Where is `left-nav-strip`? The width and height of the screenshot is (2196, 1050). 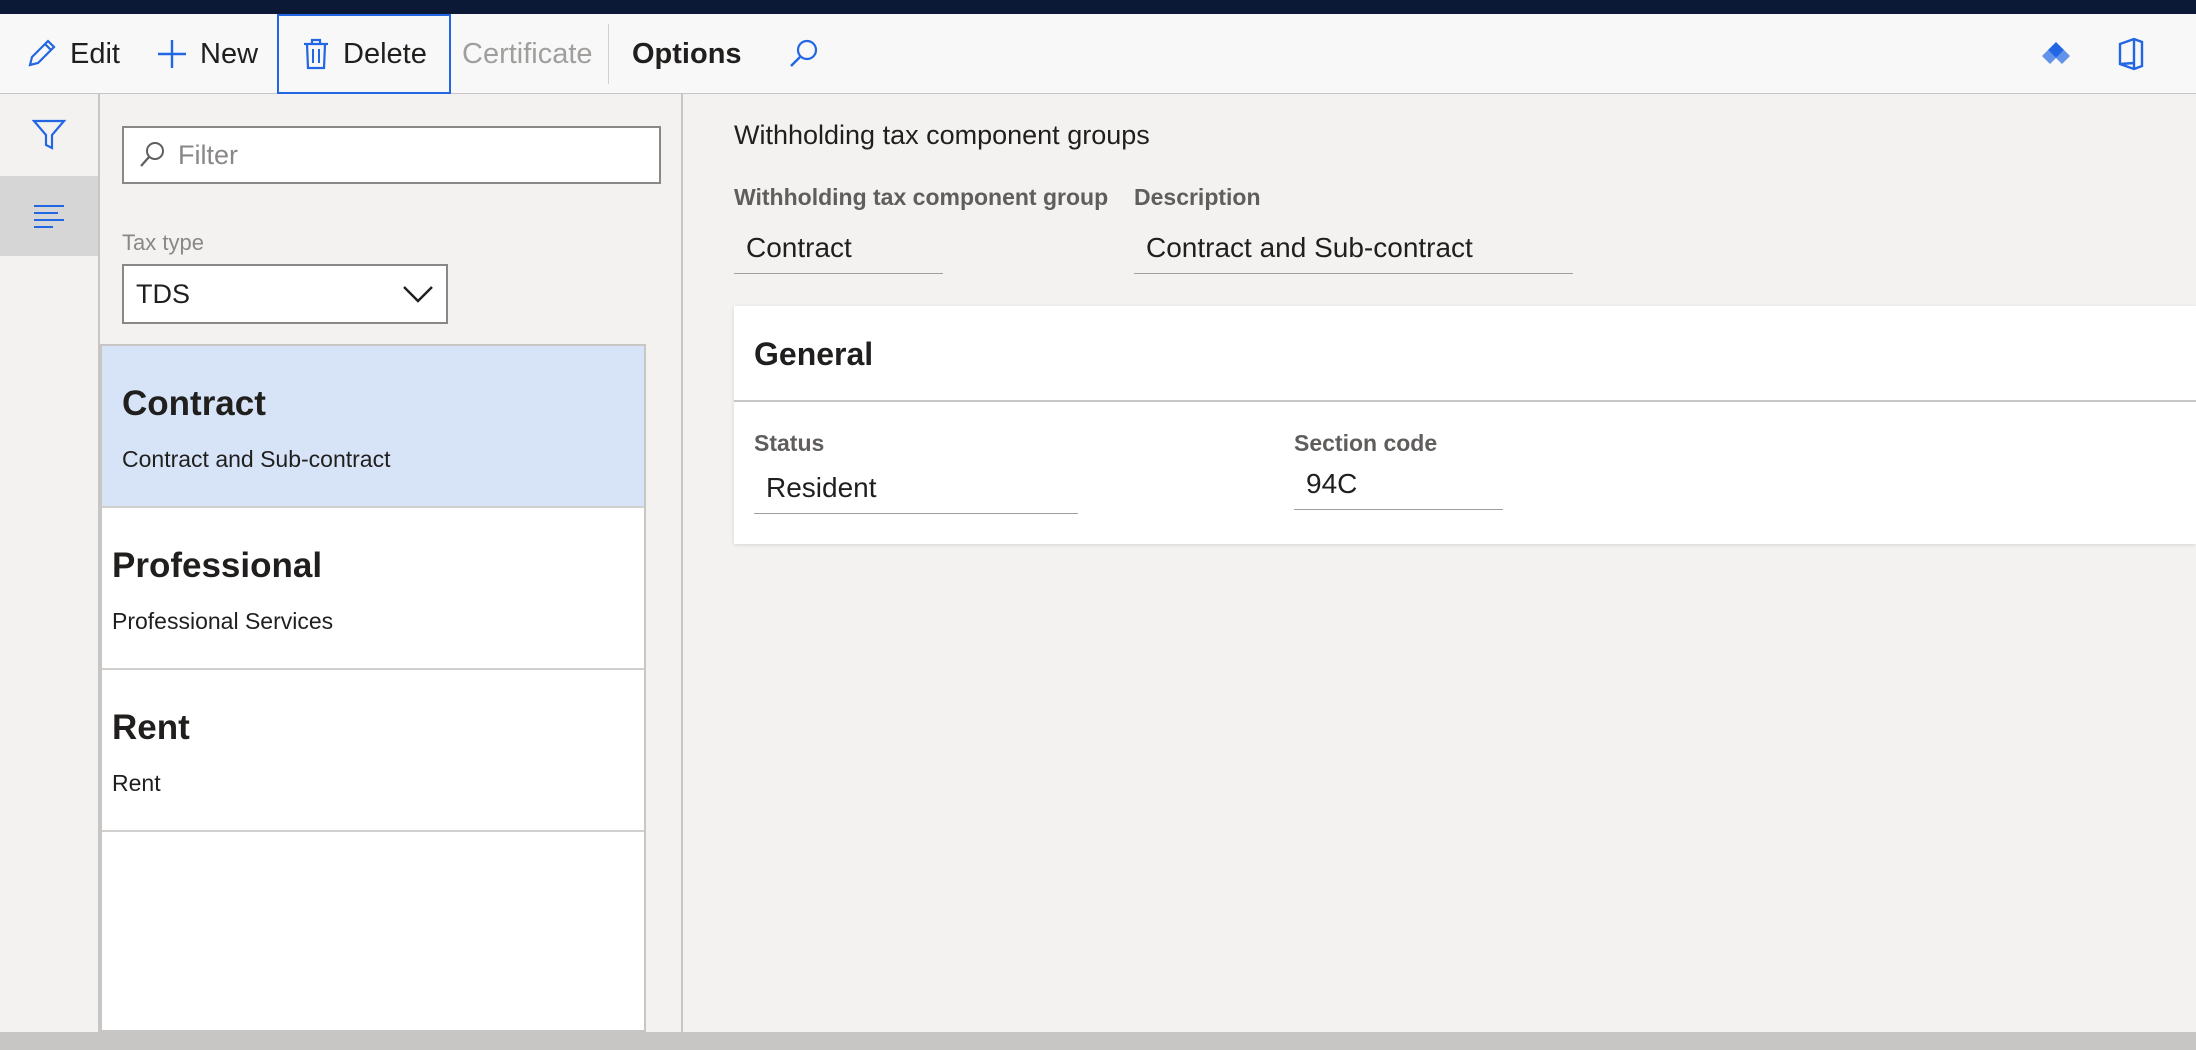
left-nav-strip is located at coordinates (50, 563).